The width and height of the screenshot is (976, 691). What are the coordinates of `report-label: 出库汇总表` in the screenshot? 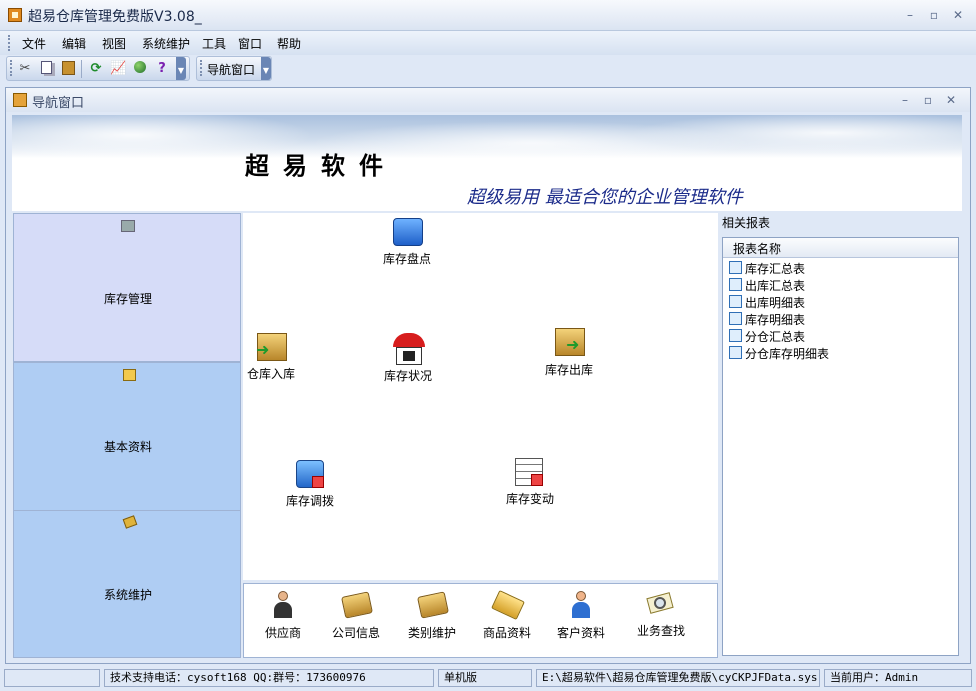 It's located at (775, 286).